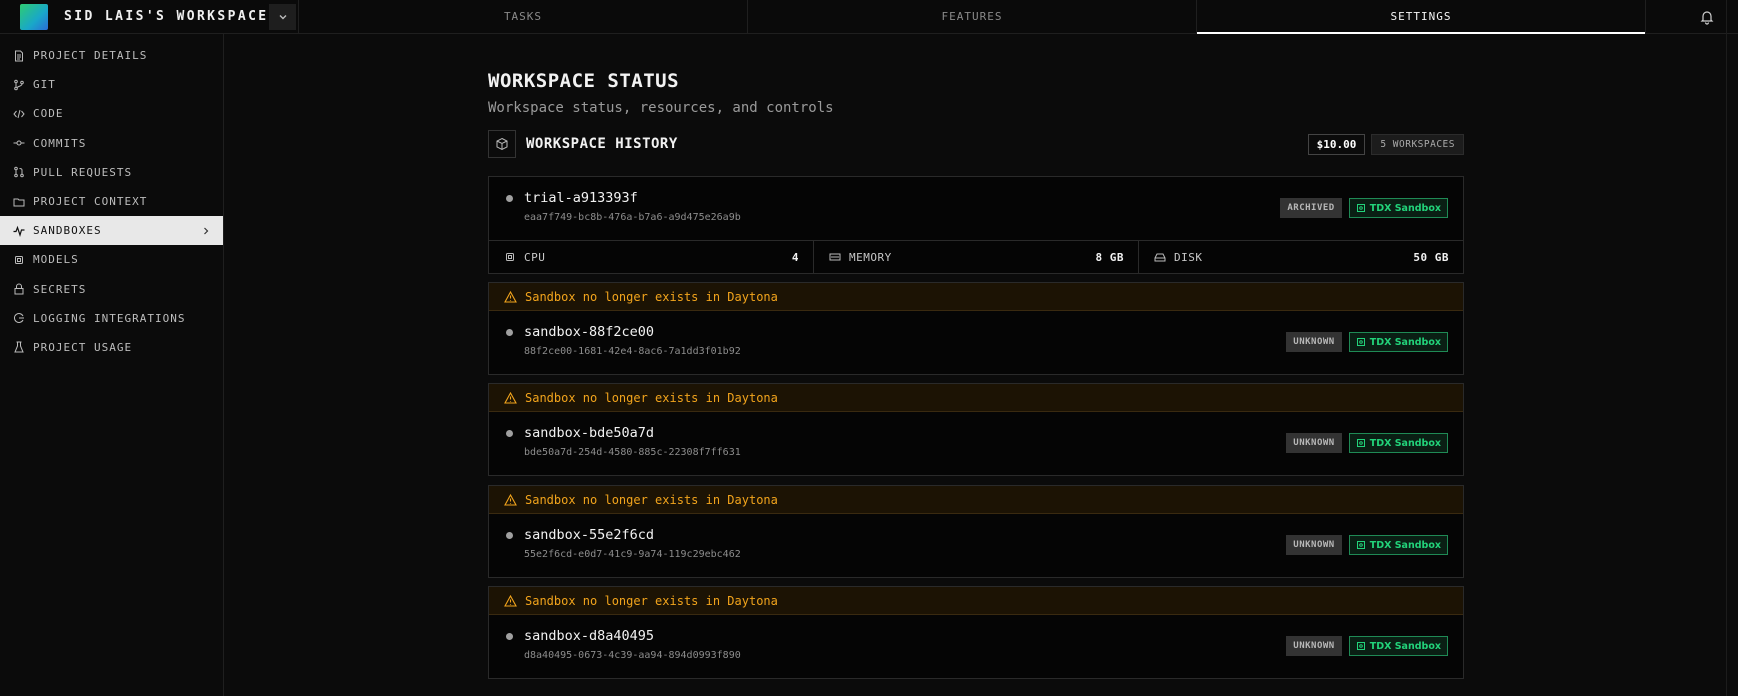  What do you see at coordinates (976, 256) in the screenshot?
I see `resource-row: CPU 4 MEMORY 8 GB DISK 50 GB` at bounding box center [976, 256].